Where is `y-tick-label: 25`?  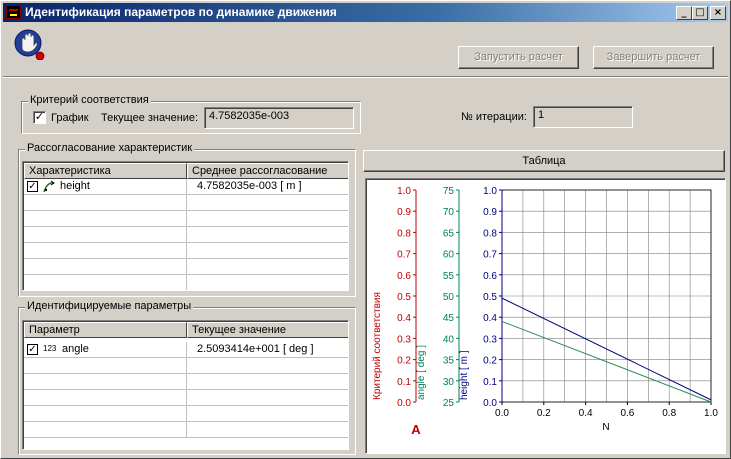
y-tick-label: 25 is located at coordinates (449, 403).